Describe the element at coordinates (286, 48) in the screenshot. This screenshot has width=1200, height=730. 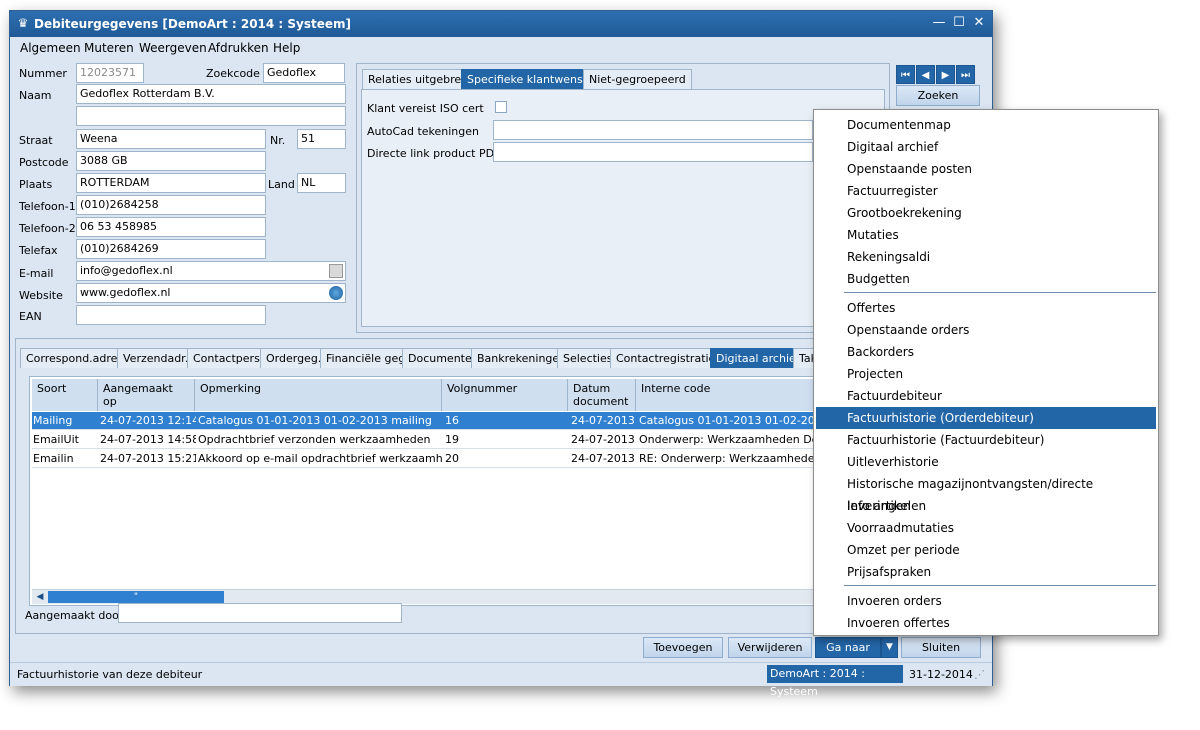
I see `menu-help: Help` at that location.